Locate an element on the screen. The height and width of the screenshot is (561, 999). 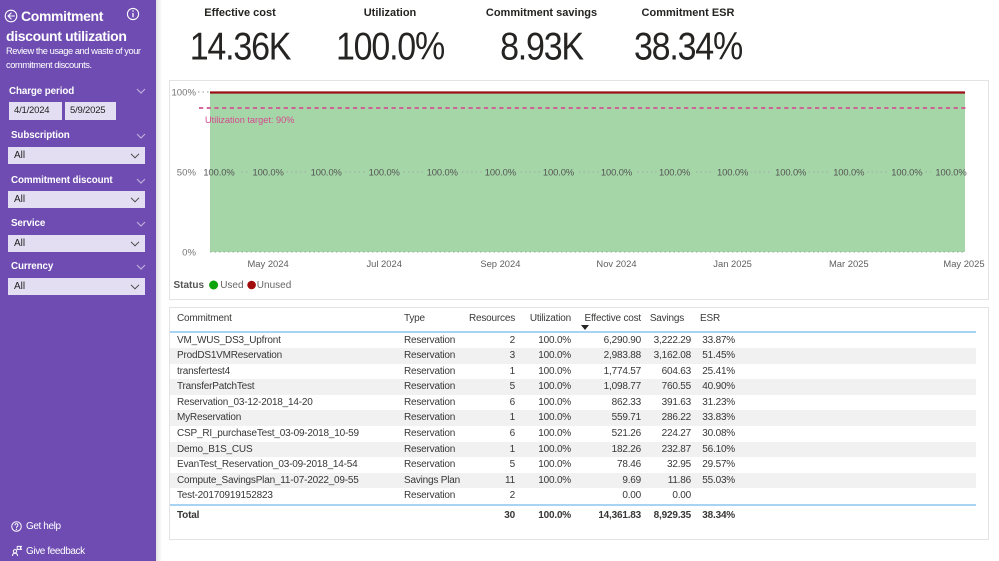
svg-text: Jan 2025 is located at coordinates (732, 263).